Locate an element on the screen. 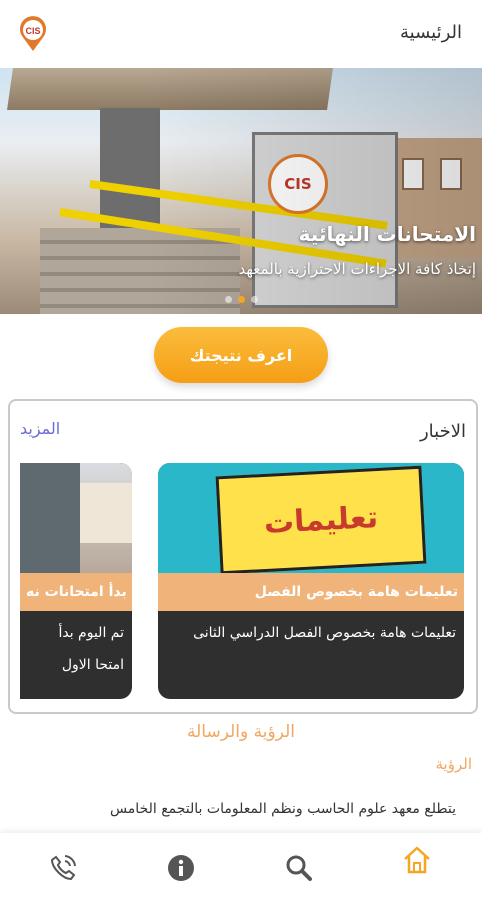  svg-text: CIS is located at coordinates (32, 31).